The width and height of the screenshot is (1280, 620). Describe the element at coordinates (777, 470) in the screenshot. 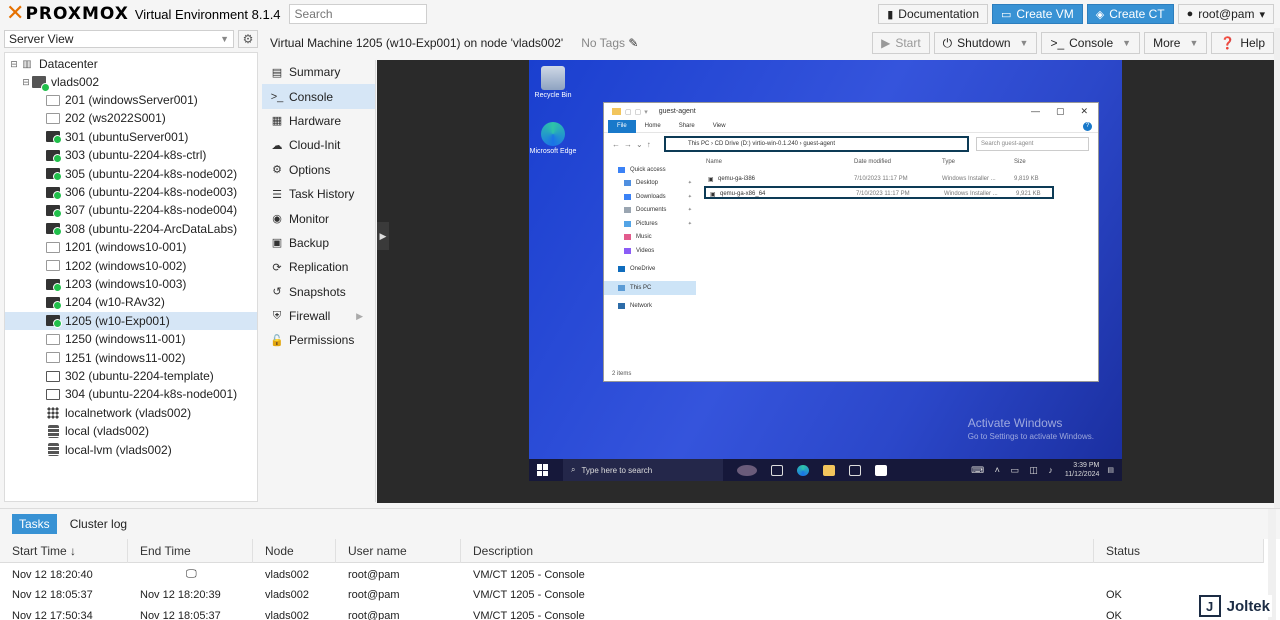

I see `task-view-icon` at that location.